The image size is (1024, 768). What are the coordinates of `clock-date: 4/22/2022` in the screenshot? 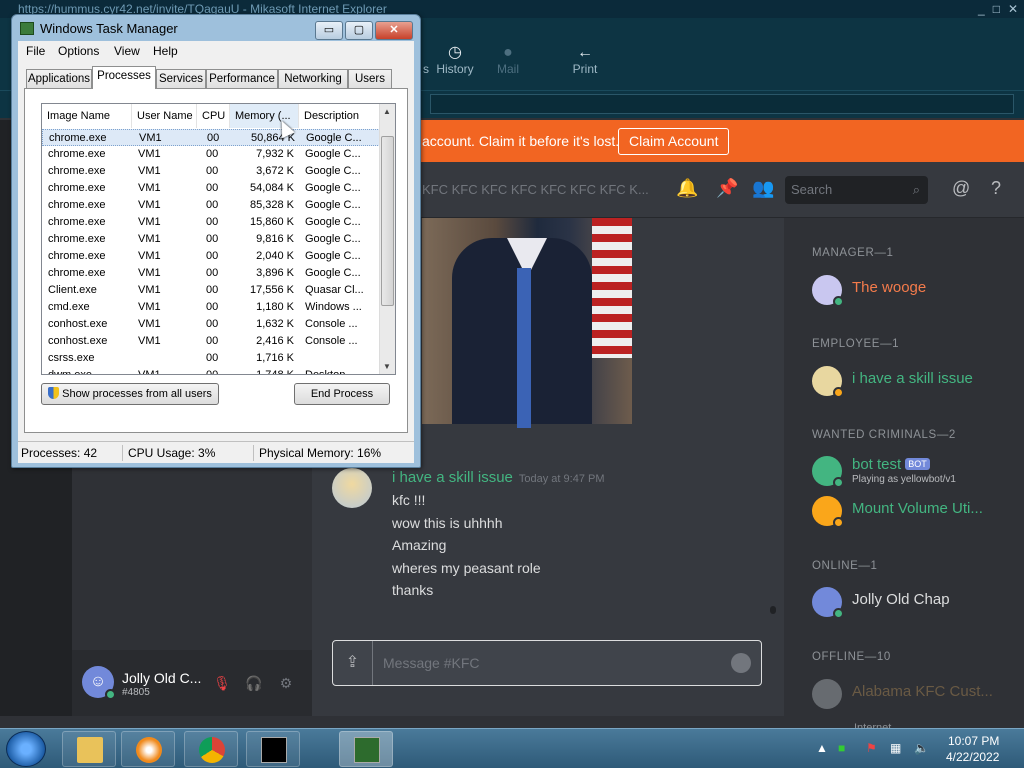 It's located at (972, 757).